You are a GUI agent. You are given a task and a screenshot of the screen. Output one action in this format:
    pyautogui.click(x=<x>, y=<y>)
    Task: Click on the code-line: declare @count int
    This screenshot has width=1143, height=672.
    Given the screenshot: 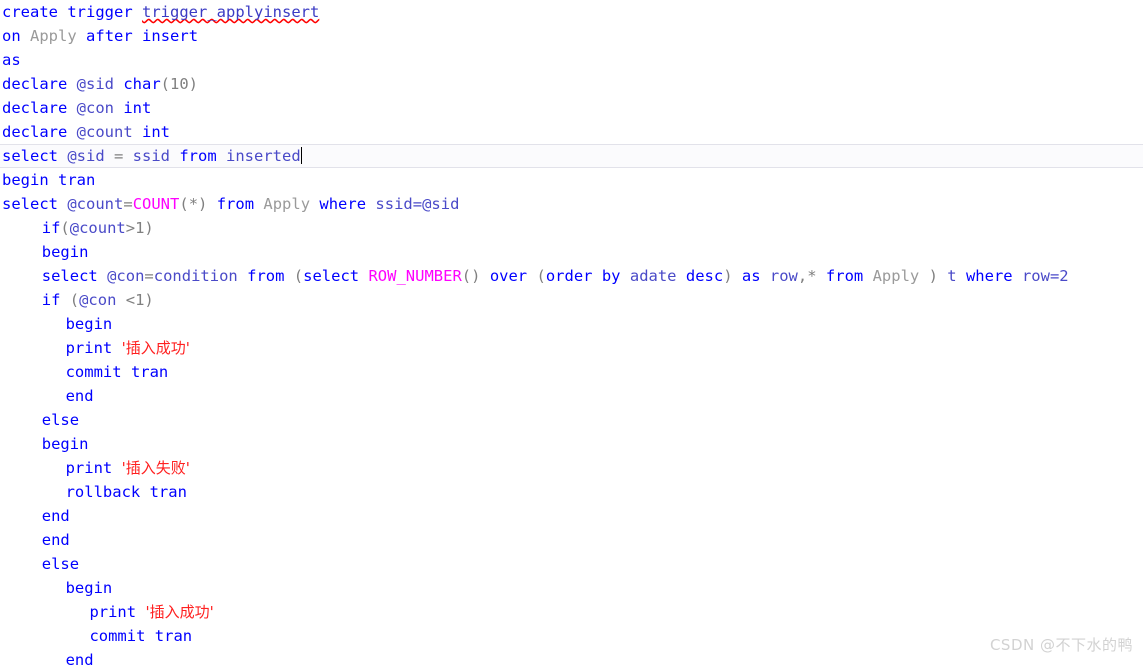 What is the action you would take?
    pyautogui.click(x=571, y=132)
    